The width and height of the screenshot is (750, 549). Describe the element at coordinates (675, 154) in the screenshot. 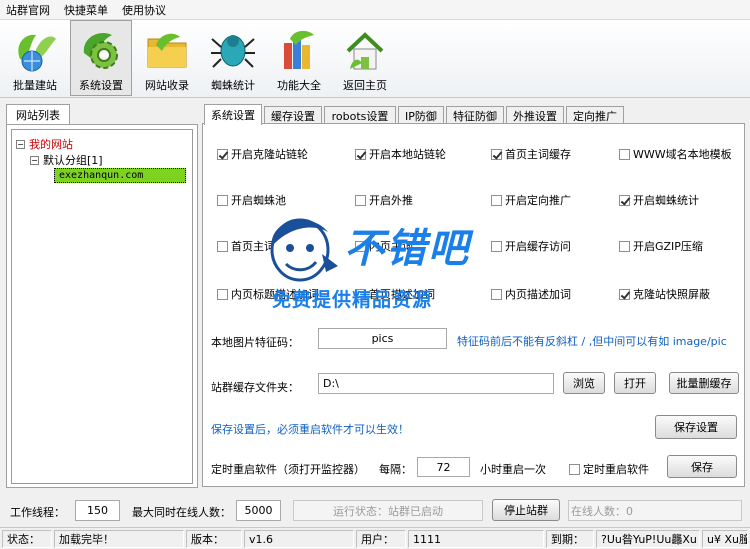

I see `checkbox-www-local-template: WWW域名本地模板` at that location.